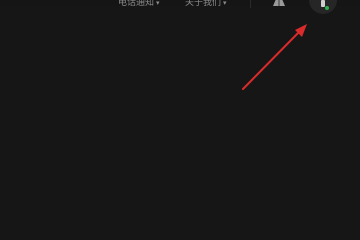  I want to click on online-status-dot, so click(327, 8).